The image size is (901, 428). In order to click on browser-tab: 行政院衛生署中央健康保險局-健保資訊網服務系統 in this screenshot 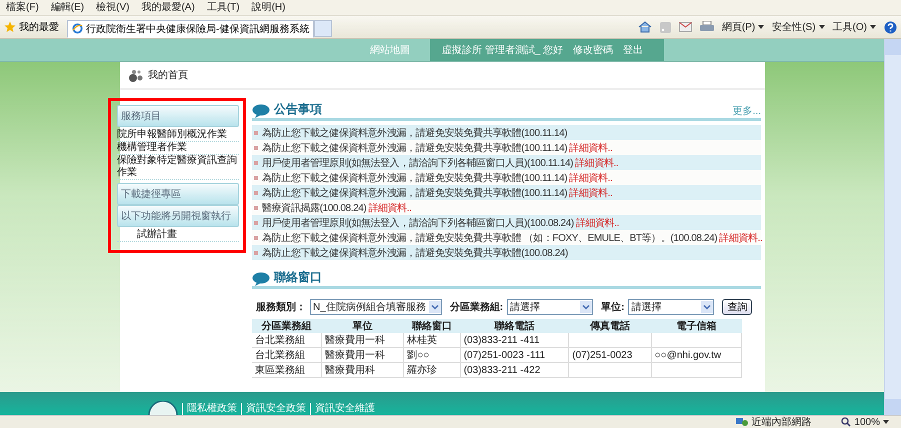, I will do `click(190, 29)`.